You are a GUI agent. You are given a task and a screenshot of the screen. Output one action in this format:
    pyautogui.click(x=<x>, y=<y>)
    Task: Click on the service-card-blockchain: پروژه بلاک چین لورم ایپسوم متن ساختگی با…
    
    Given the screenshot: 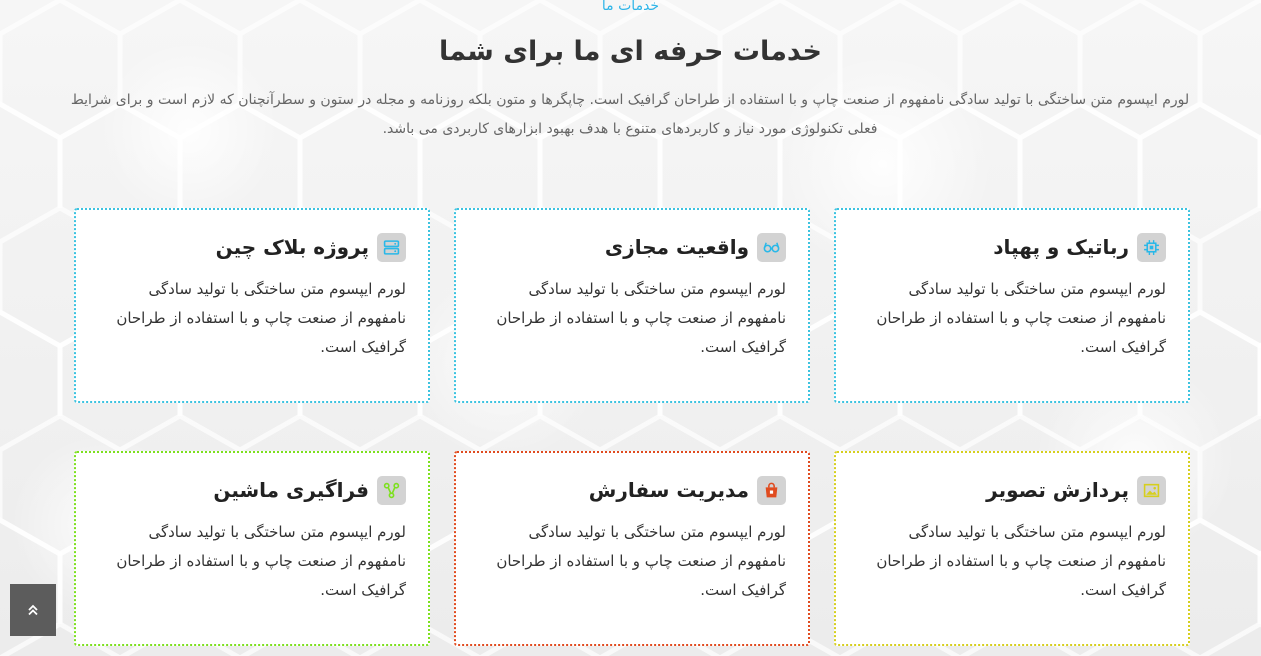 What is the action you would take?
    pyautogui.click(x=252, y=305)
    